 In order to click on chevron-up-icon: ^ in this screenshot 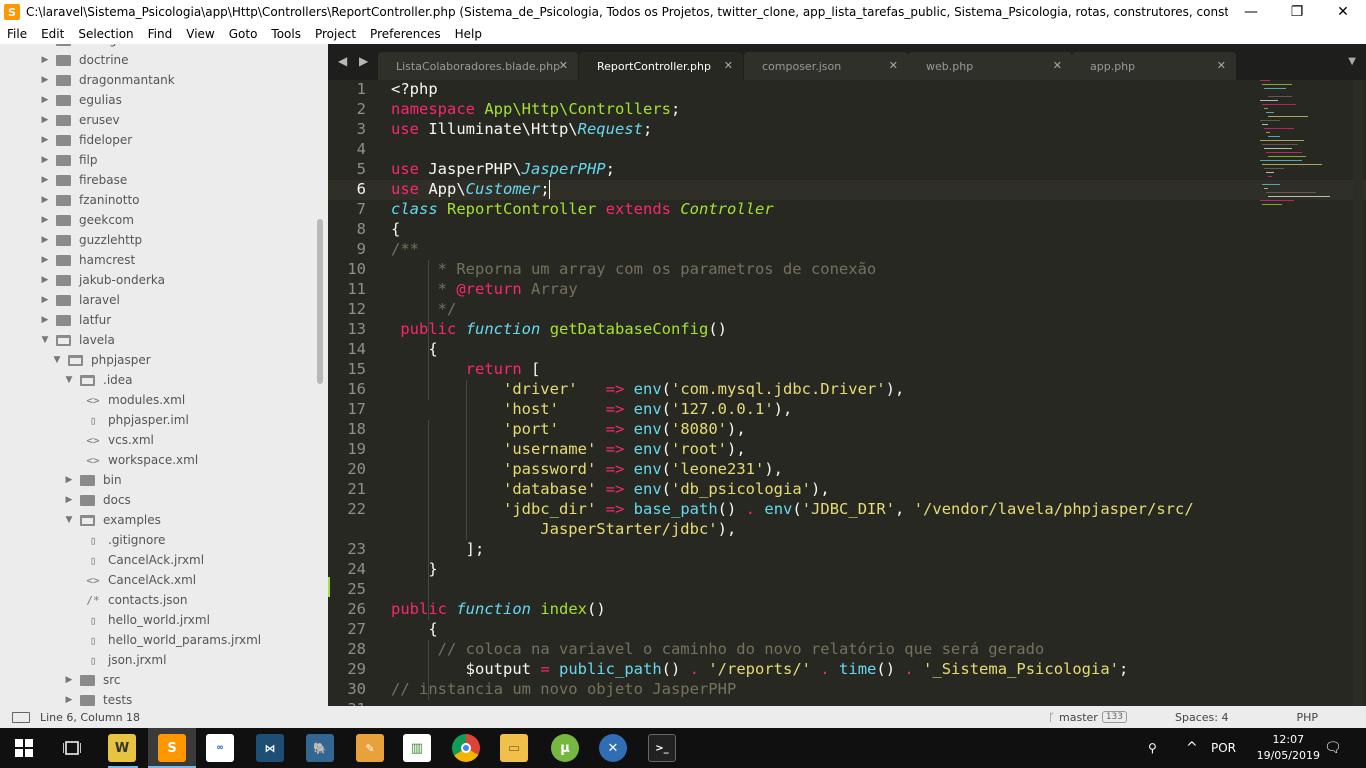, I will do `click(1192, 748)`.